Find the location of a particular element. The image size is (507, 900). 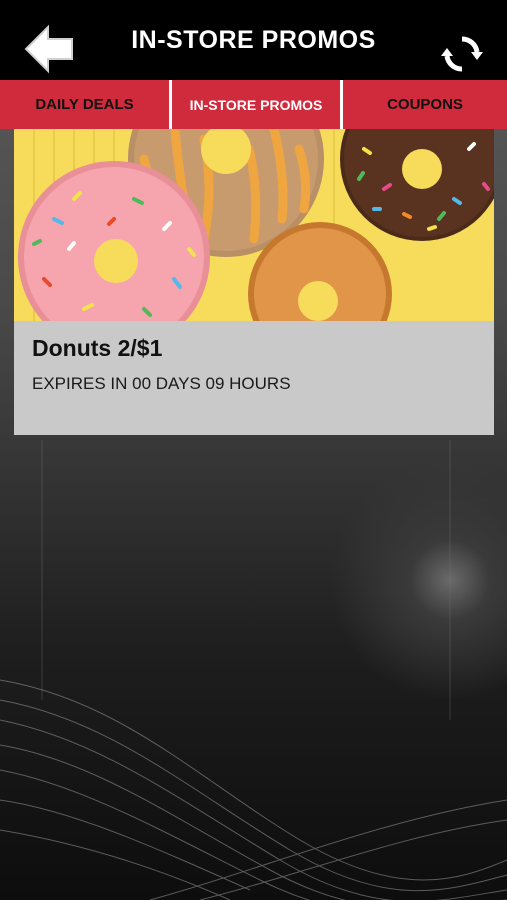

tab-label: DAILY DEALS is located at coordinates (84, 104).